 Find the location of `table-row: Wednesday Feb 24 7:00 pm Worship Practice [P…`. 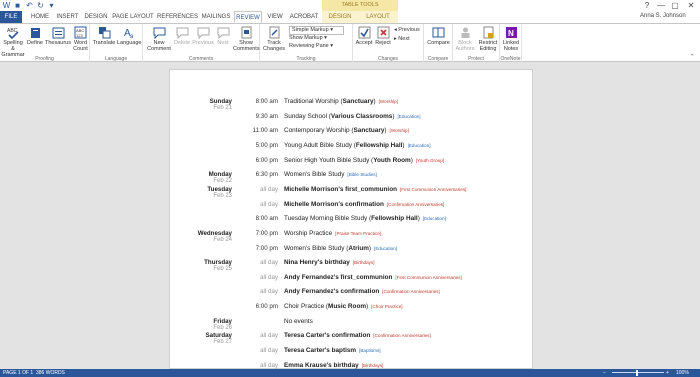

table-row: Wednesday Feb 24 7:00 pm Worship Practice [P… is located at coordinates (352, 235).